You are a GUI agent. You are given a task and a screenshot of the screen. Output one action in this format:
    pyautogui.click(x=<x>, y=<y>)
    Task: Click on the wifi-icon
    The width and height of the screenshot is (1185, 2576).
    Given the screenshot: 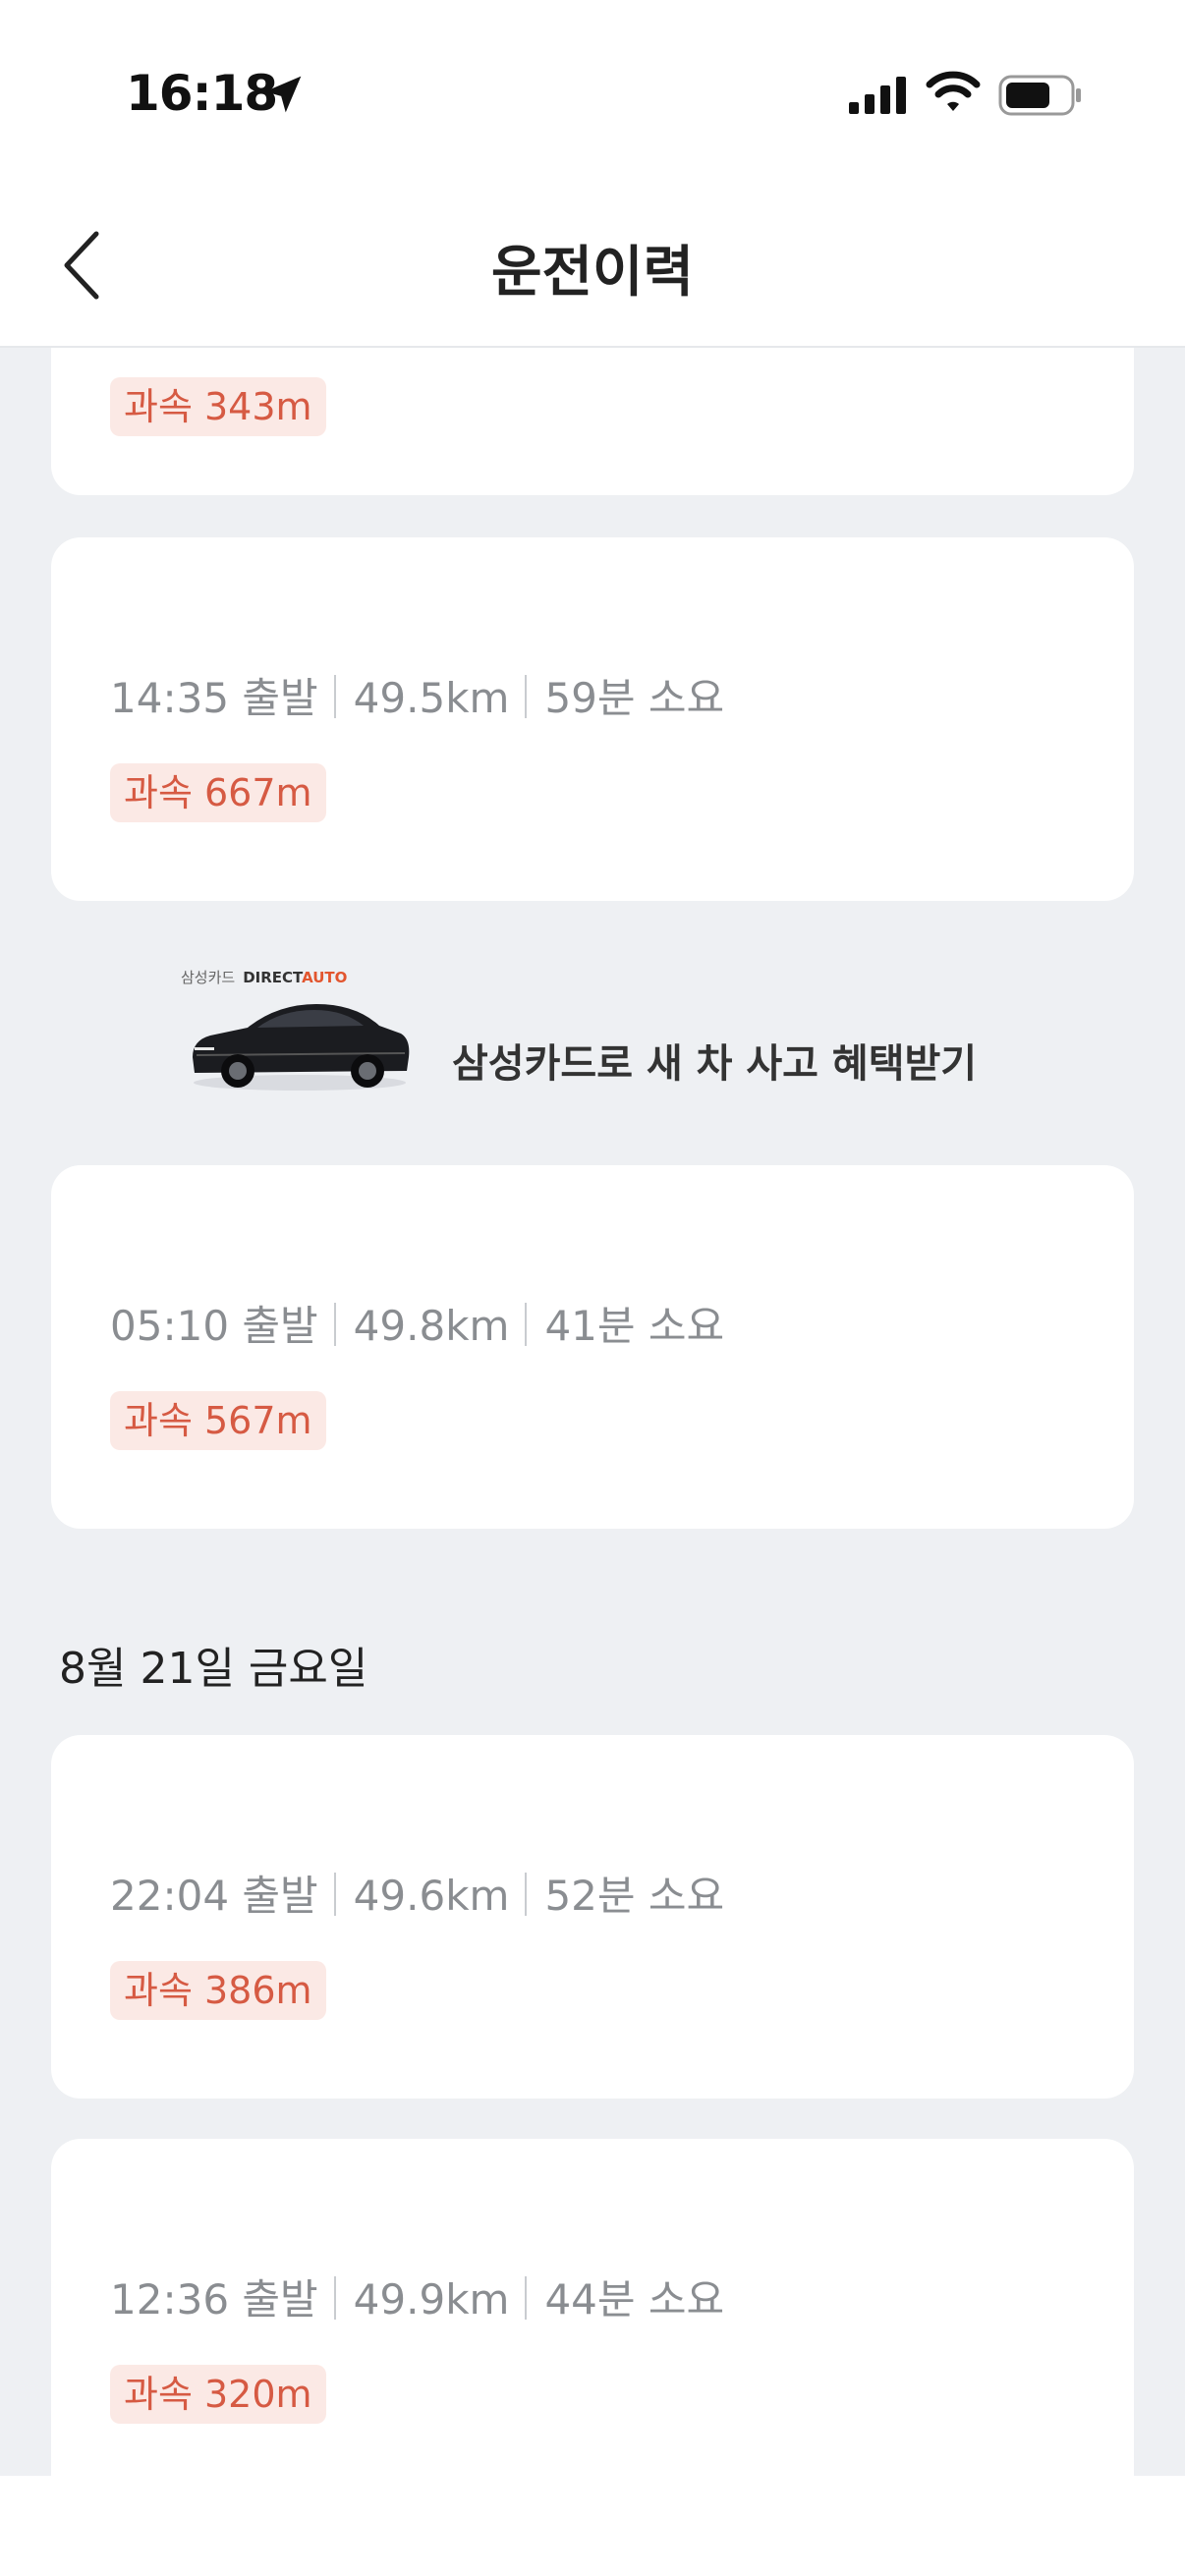 What is the action you would take?
    pyautogui.click(x=954, y=91)
    